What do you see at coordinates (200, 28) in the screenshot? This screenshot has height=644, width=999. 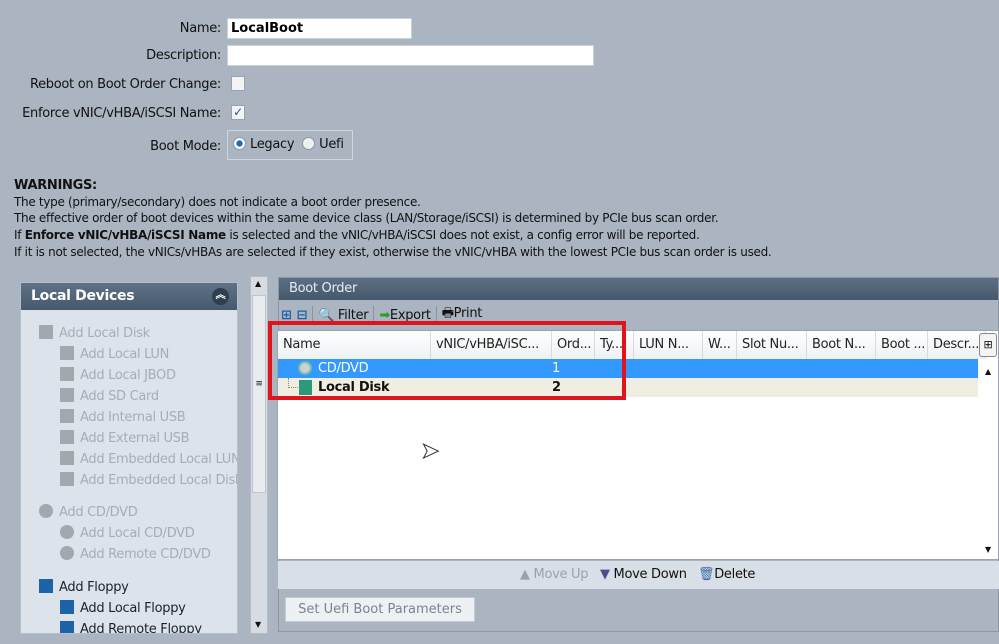 I see `name-label: Name:` at bounding box center [200, 28].